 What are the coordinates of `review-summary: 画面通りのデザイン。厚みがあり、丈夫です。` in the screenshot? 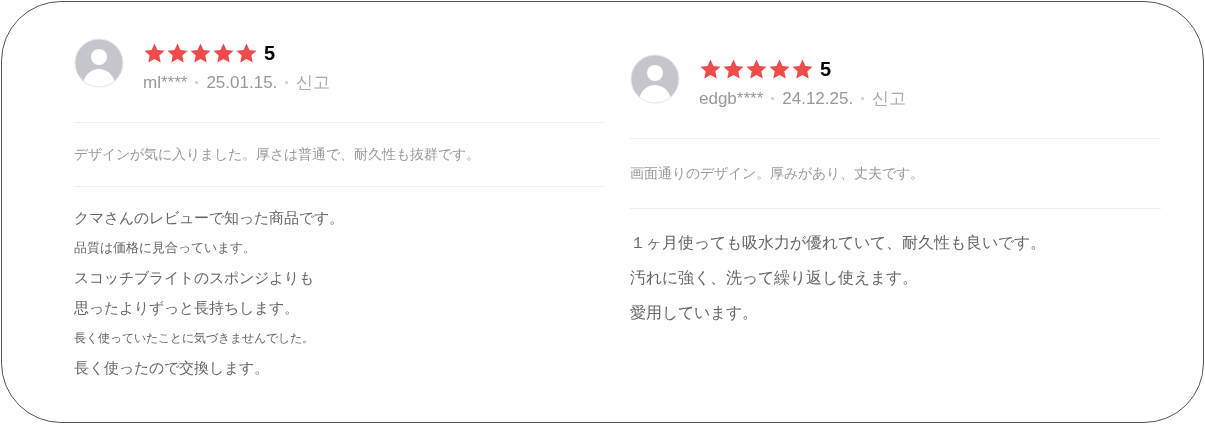 It's located at (777, 173).